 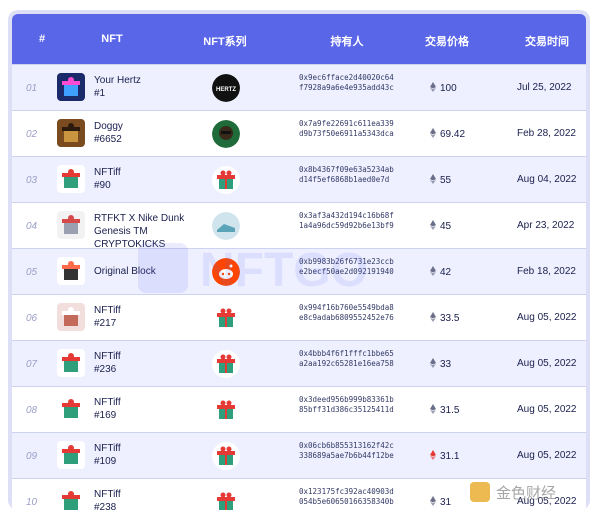 What do you see at coordinates (105, 461) in the screenshot?
I see `nft-name-line: #109` at bounding box center [105, 461].